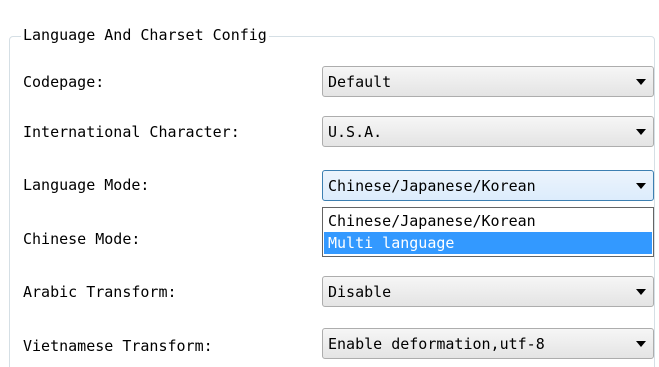  What do you see at coordinates (360, 292) in the screenshot?
I see `arabic-transform-value: Disable` at bounding box center [360, 292].